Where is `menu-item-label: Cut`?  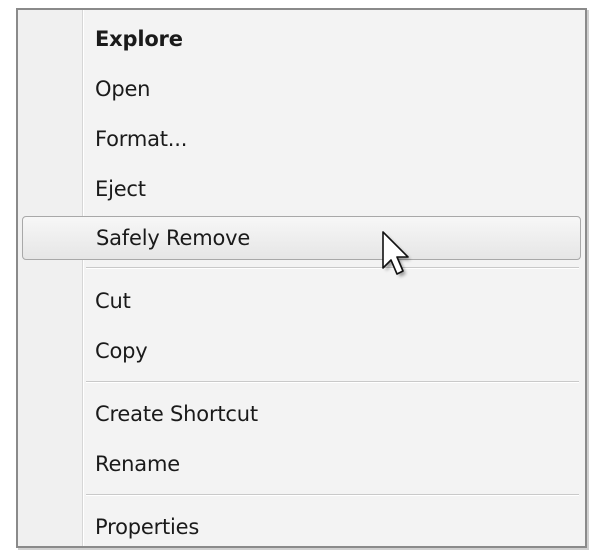 menu-item-label: Cut is located at coordinates (113, 301).